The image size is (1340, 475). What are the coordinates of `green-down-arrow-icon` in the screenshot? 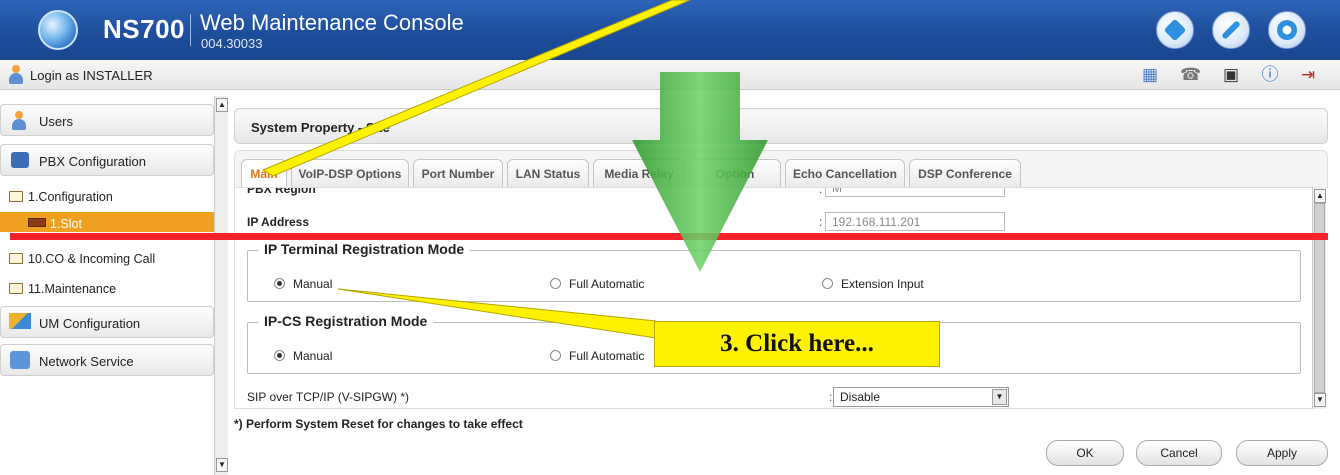 It's located at (700, 172).